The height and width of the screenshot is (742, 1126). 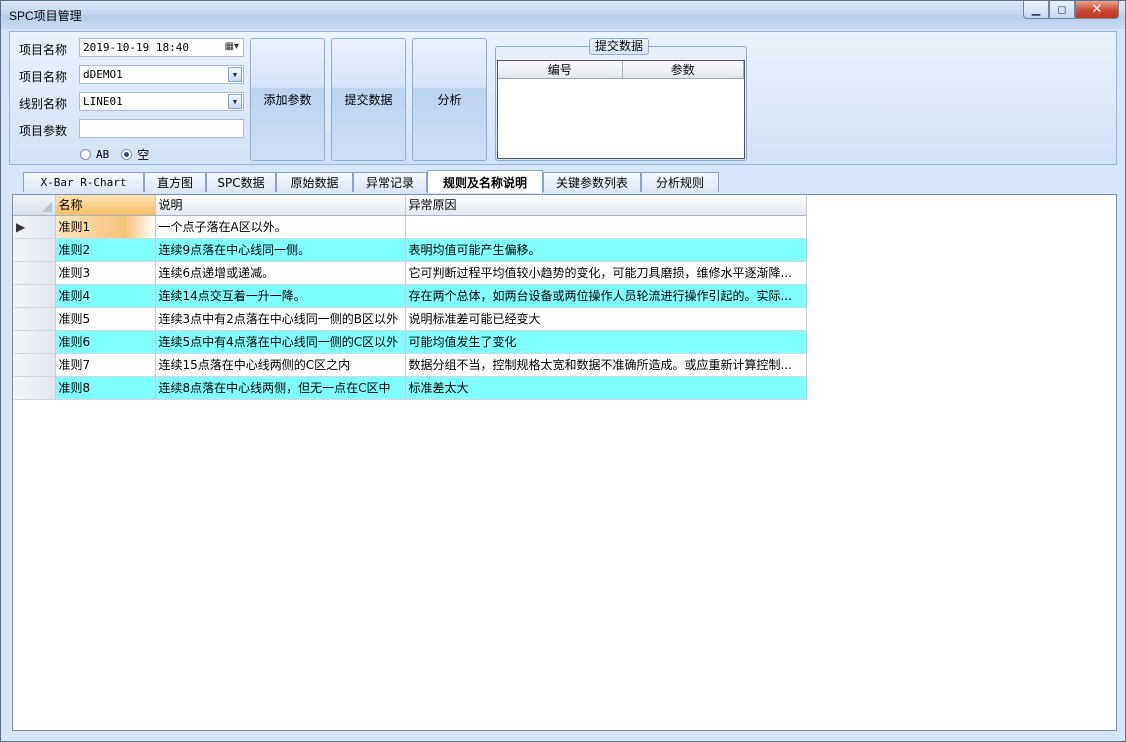 I want to click on rule-reason-cell: 说明标准差可能已经变大, so click(x=606, y=319).